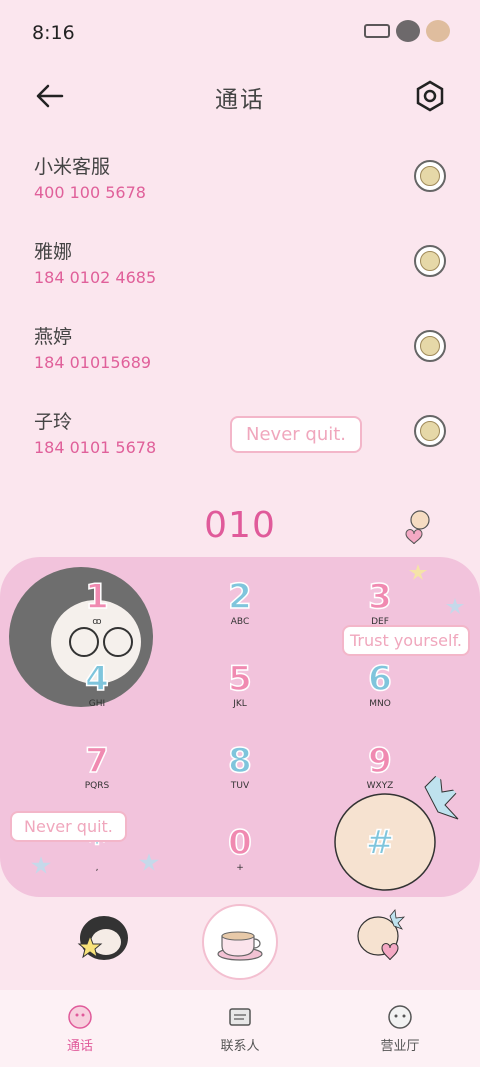  Describe the element at coordinates (381, 935) in the screenshot. I see `cartoon-boy-heart-icon` at that location.